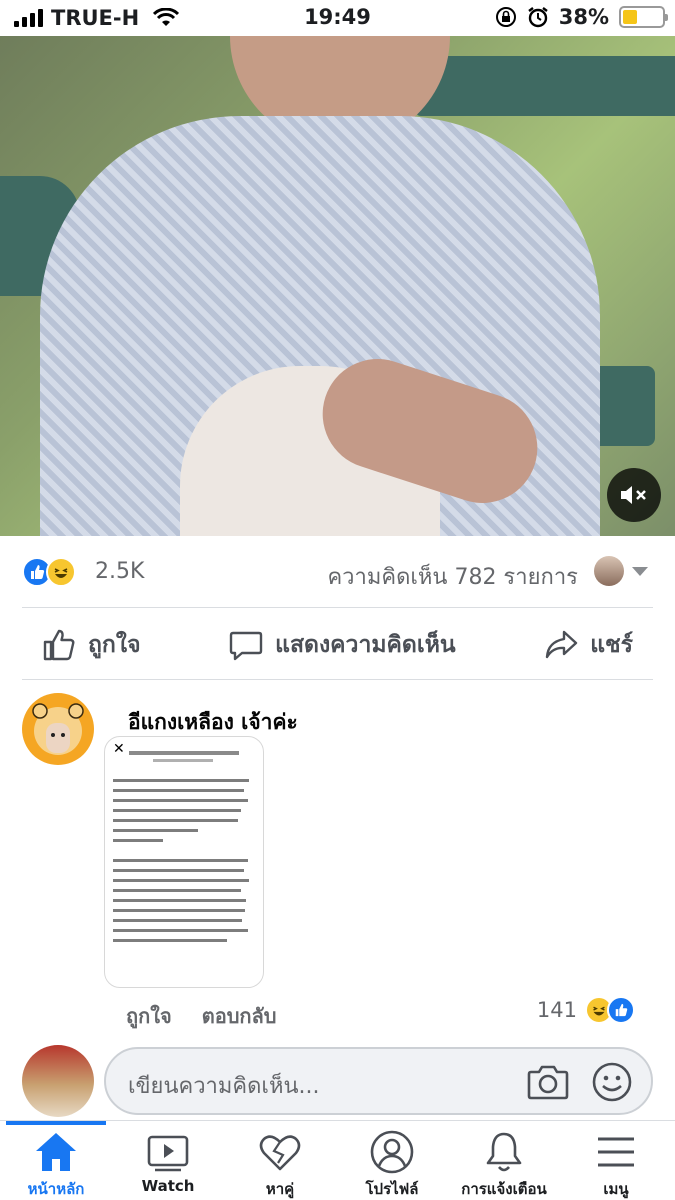 The image size is (675, 1200). I want to click on comment-image-attachment: ✕, so click(184, 862).